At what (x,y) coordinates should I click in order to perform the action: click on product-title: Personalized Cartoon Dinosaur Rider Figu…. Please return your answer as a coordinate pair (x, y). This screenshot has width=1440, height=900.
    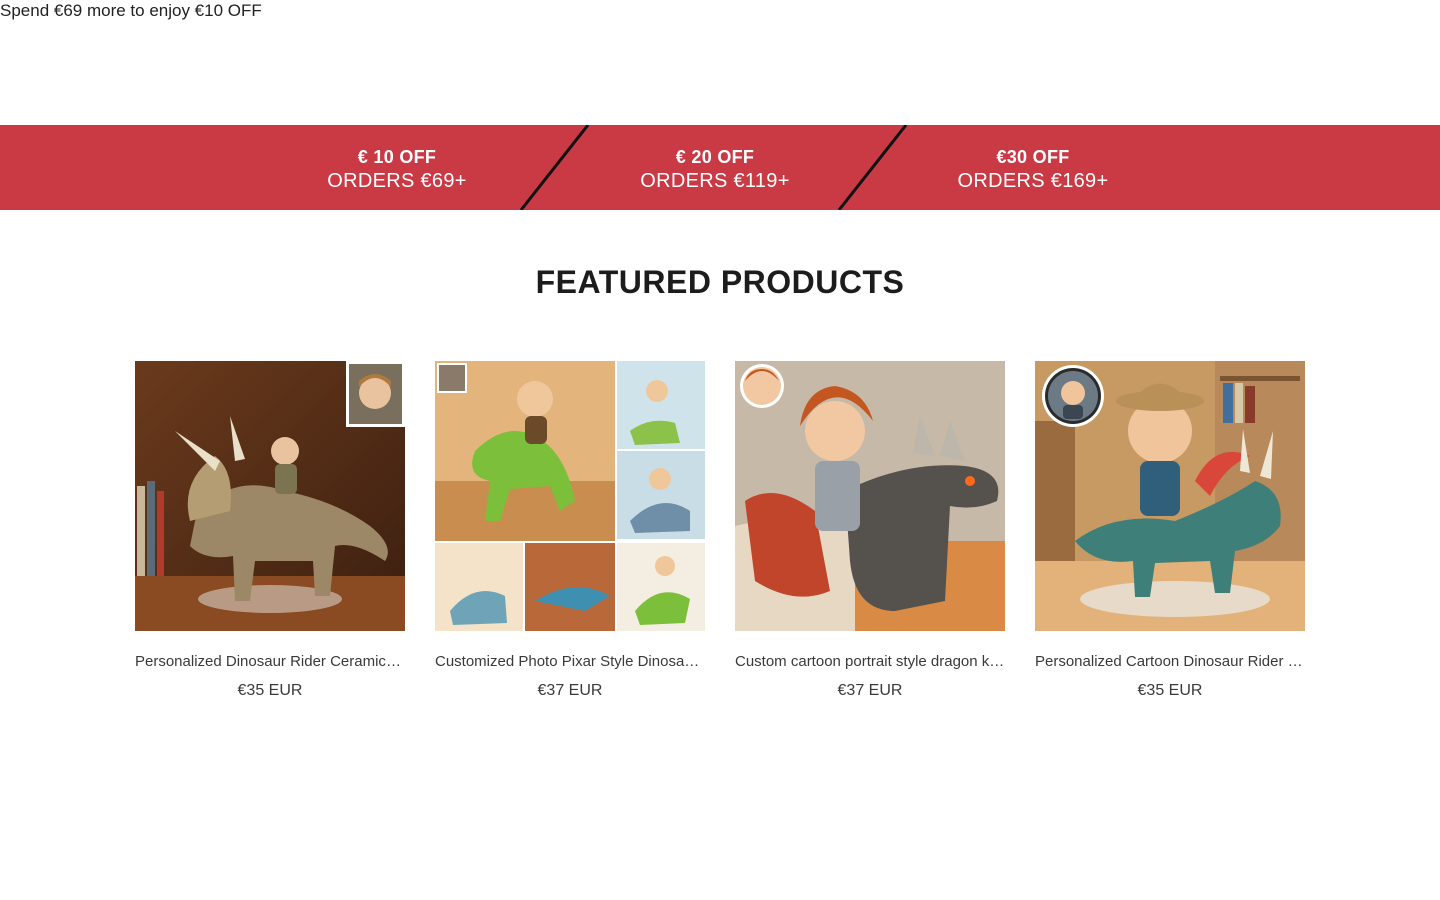
    Looking at the image, I should click on (1170, 662).